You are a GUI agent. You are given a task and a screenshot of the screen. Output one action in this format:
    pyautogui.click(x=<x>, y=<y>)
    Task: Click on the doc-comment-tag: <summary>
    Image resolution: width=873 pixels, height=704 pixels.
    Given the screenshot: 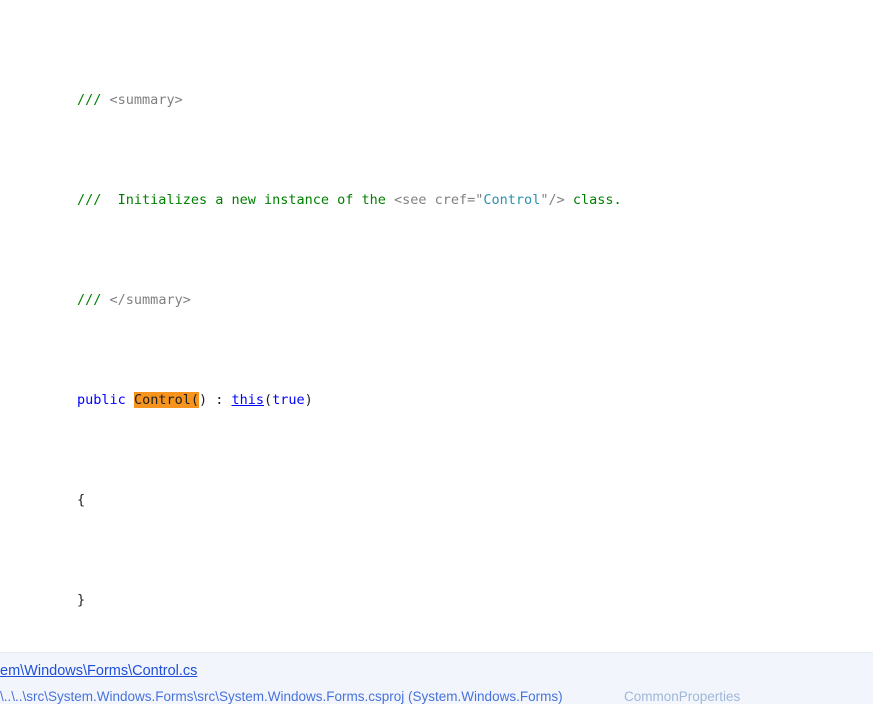 What is the action you would take?
    pyautogui.click(x=146, y=100)
    